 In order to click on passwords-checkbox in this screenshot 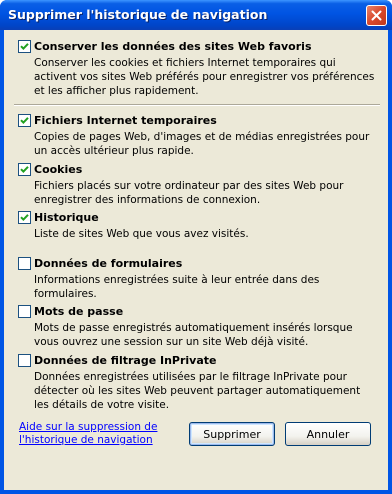, I will do `click(24, 311)`.